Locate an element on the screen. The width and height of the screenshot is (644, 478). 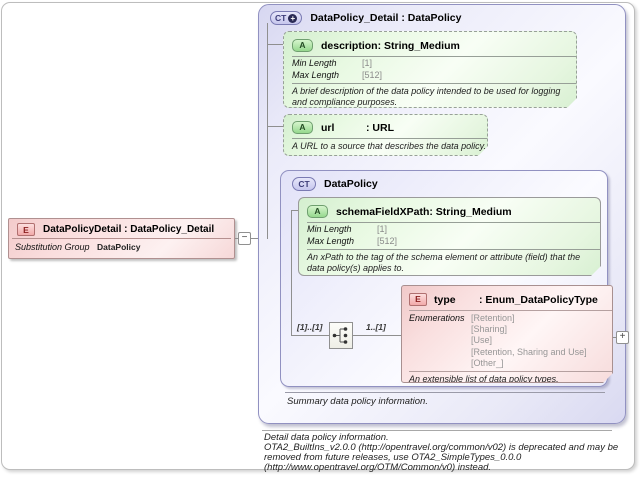
attribute-header: A description: String_Medium is located at coordinates (430, 44).